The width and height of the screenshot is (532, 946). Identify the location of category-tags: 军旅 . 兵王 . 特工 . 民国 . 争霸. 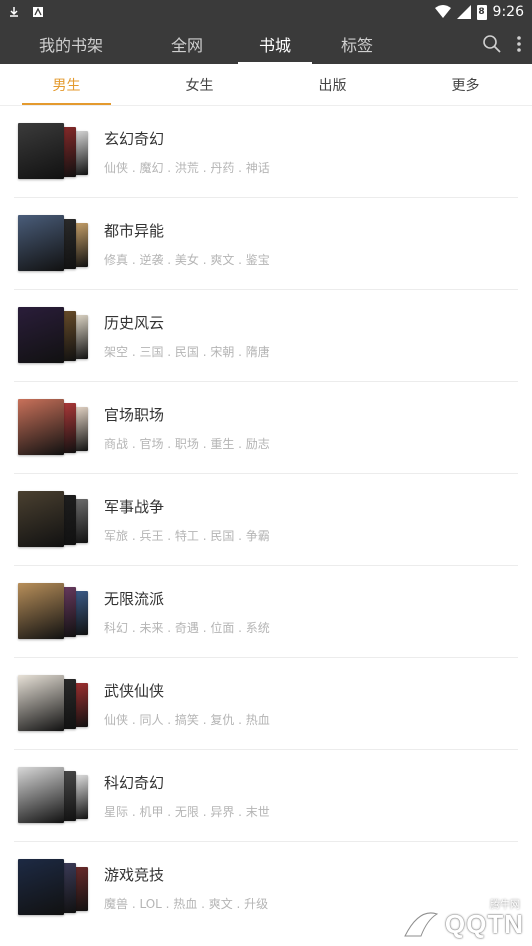
(187, 535).